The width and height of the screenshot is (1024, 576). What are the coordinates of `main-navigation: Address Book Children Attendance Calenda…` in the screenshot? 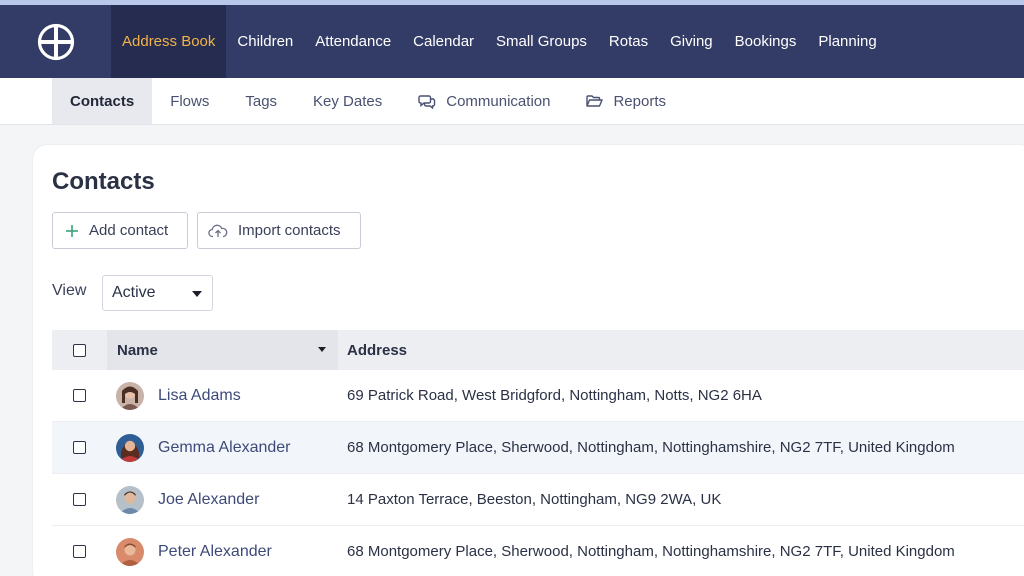 It's located at (512, 41).